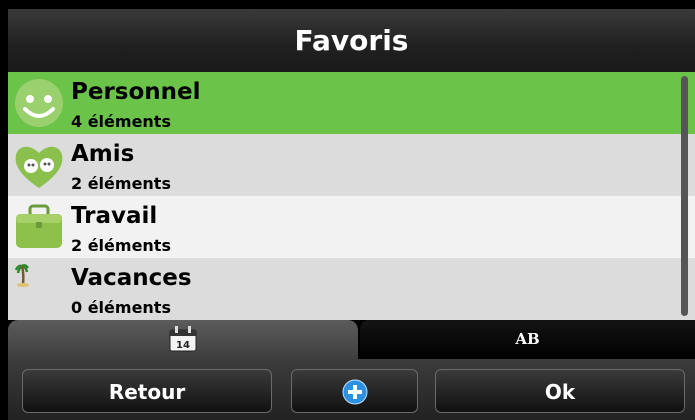 The image size is (695, 420). I want to click on page-title: Favoris, so click(351, 40).